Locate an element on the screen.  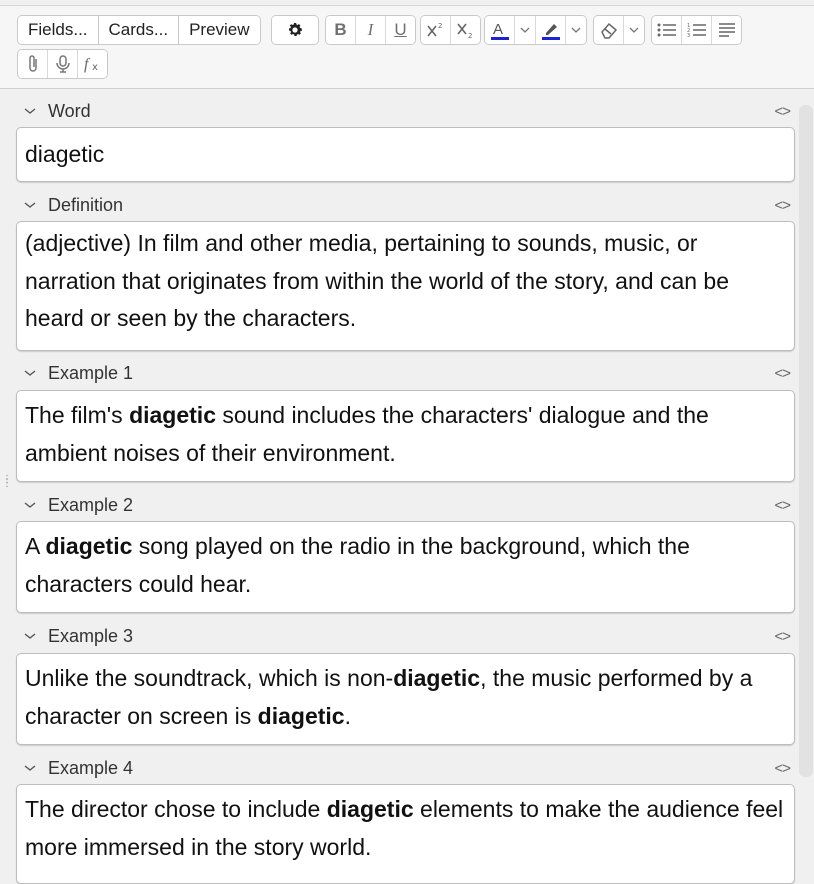
bullet-list-icon is located at coordinates (667, 30).